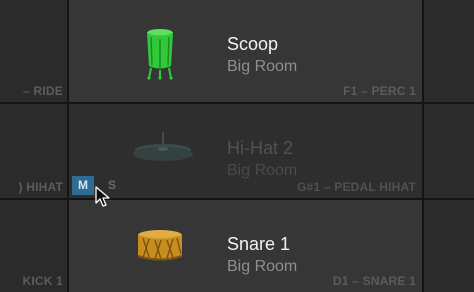  I want to click on pad-note-label: G#1 – PEDAL HIHAT, so click(356, 187).